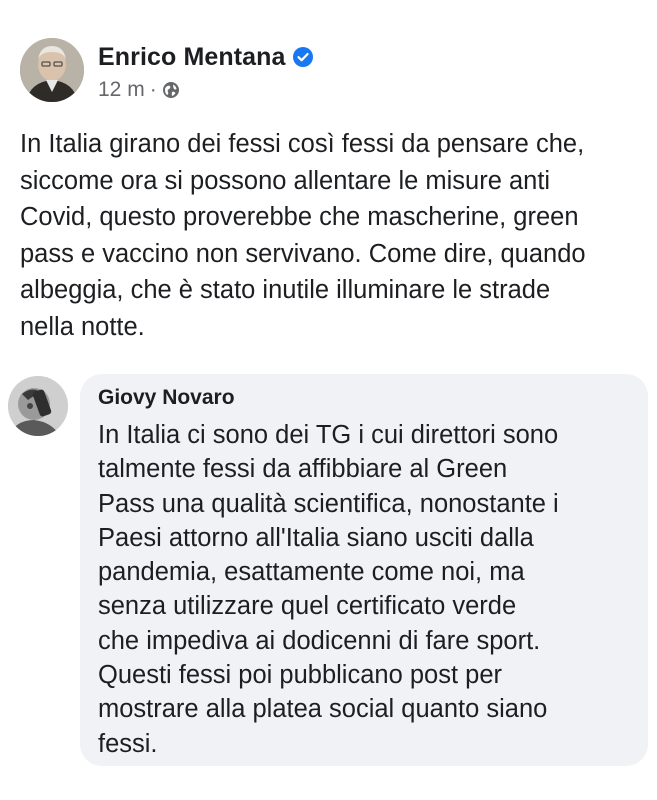 The width and height of the screenshot is (657, 800). I want to click on comment-text-line: Questi fessi poi pubblicano post per, so click(300, 675).